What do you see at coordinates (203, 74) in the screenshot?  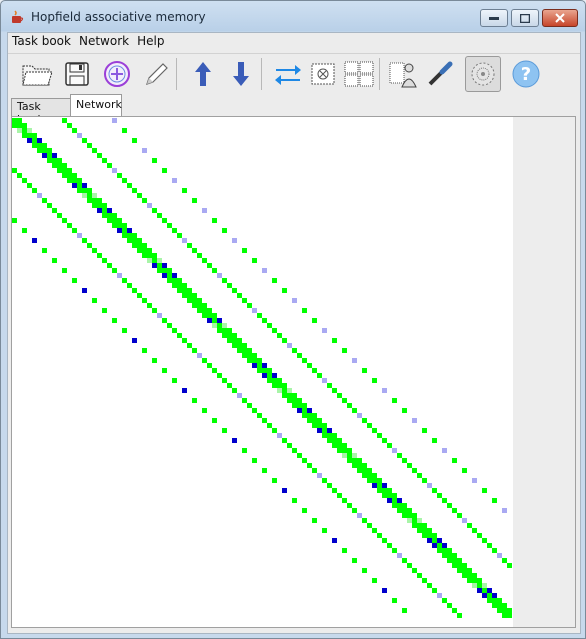 I see `move-up-button` at bounding box center [203, 74].